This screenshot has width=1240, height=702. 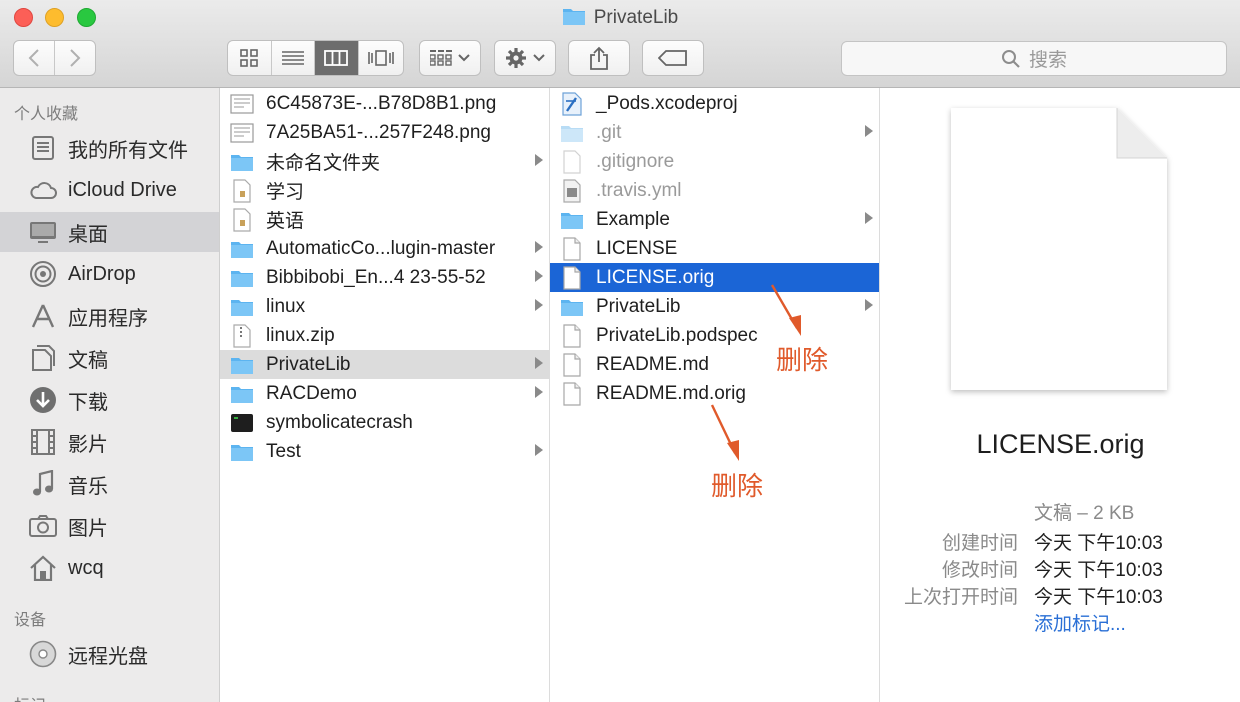 I want to click on arrange-grid-icon, so click(x=441, y=58).